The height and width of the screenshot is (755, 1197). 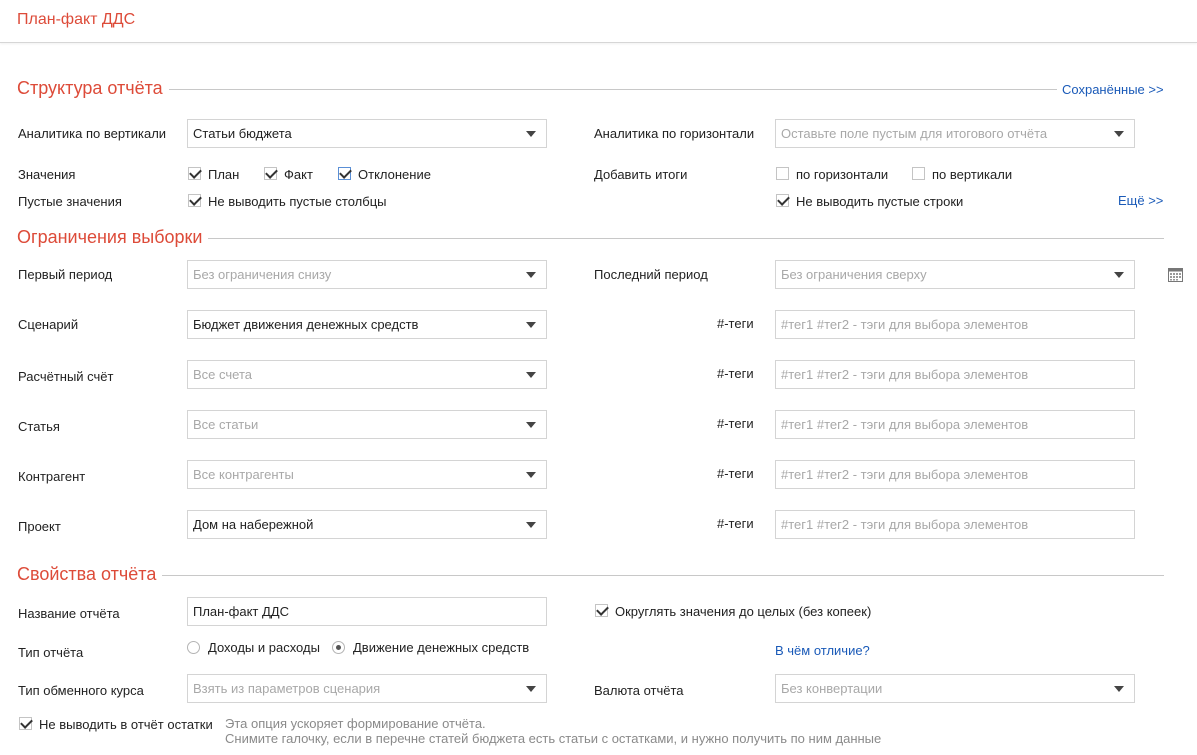 I want to click on horizontal-analytics-label: Аналитика по горизонтали, so click(x=674, y=133).